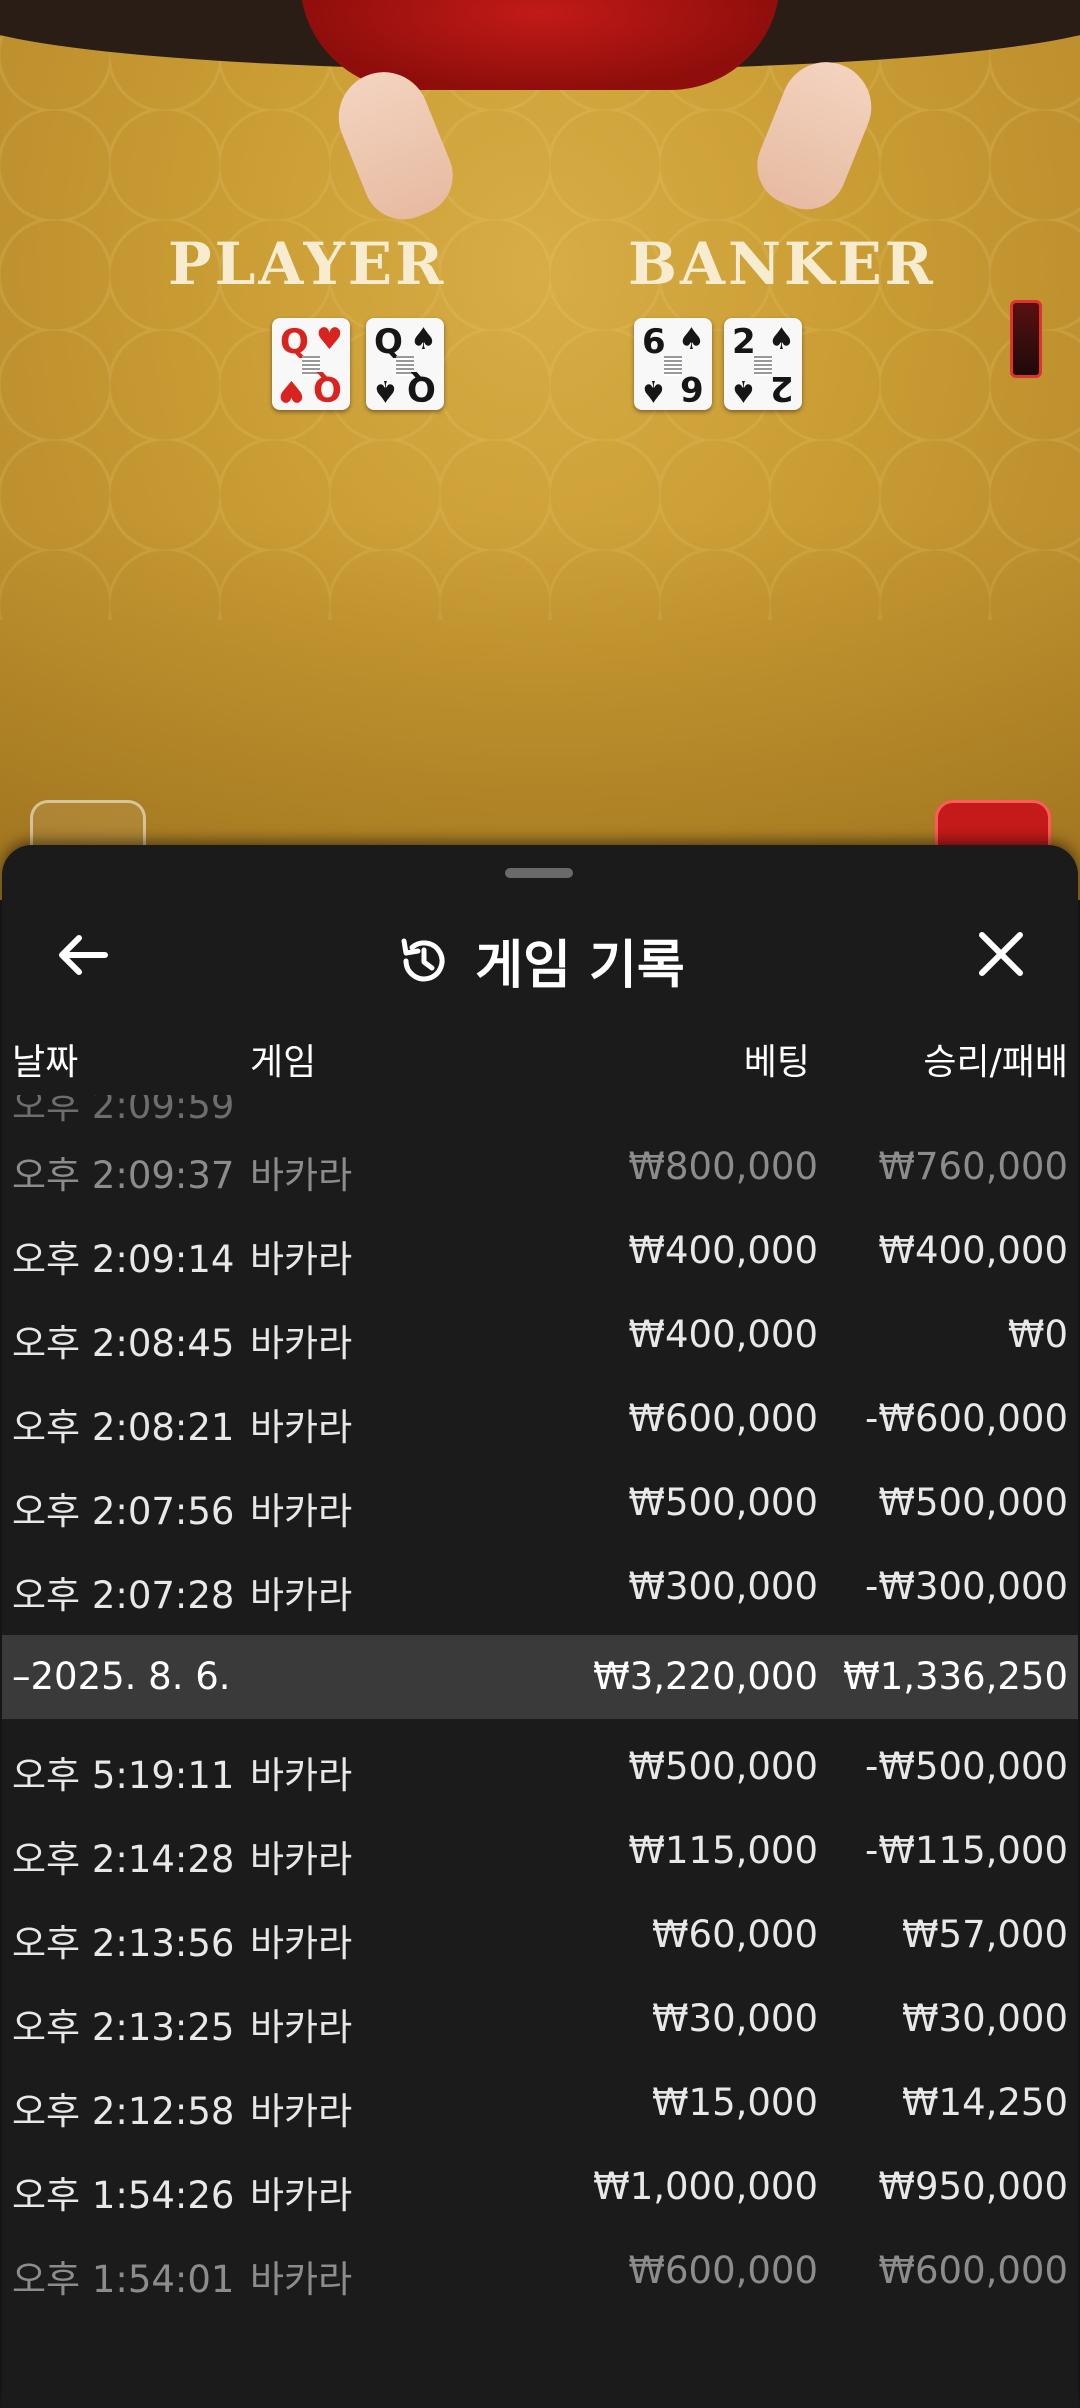 The width and height of the screenshot is (1080, 2408). Describe the element at coordinates (973, 1250) in the screenshot. I see `row-result: ₩400,000` at that location.